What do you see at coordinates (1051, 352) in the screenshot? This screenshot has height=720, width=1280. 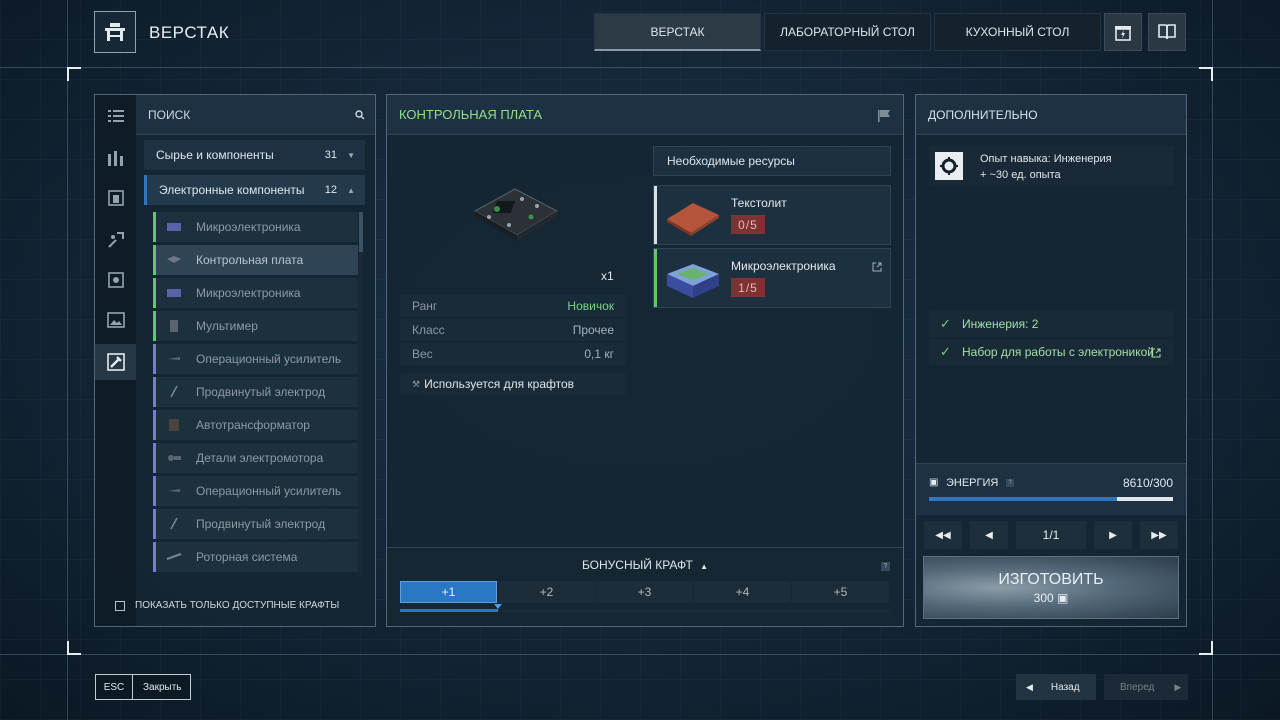 I see `requirement-tool: ✓ Набор для работы с электроникой` at bounding box center [1051, 352].